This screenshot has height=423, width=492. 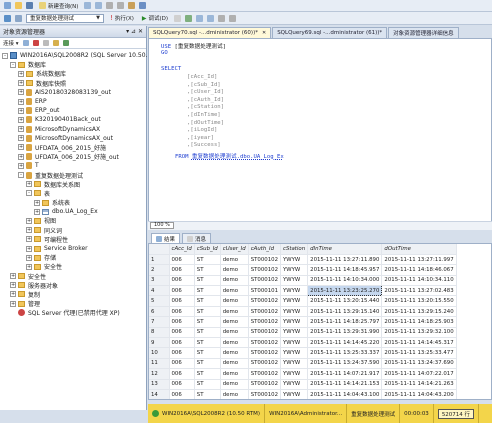 What do you see at coordinates (159, 343) in the screenshot?
I see `row-number: 9` at bounding box center [159, 343].